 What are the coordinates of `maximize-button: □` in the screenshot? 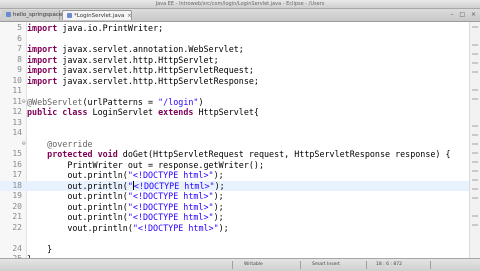 It's located at (462, 14).